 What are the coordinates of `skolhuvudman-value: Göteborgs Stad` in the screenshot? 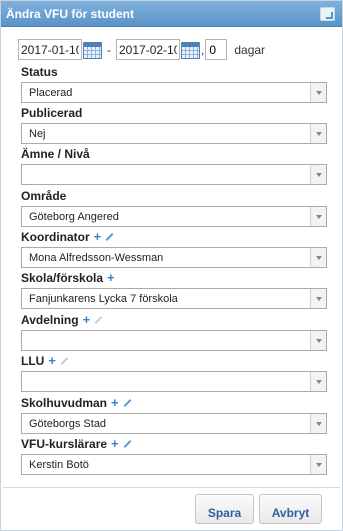 It's located at (68, 424).